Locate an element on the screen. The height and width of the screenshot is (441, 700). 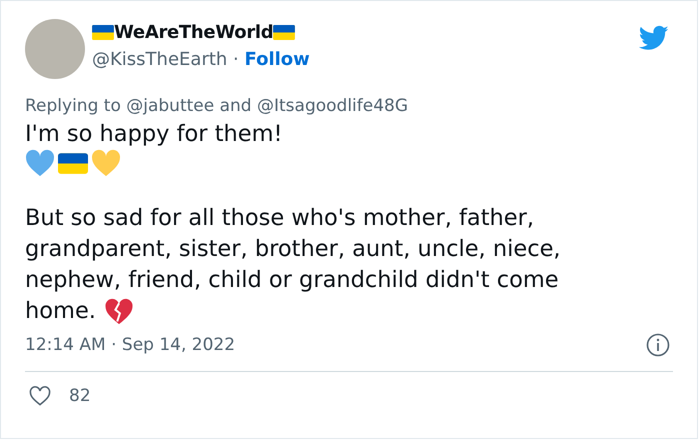
like-count: 82 is located at coordinates (80, 396).